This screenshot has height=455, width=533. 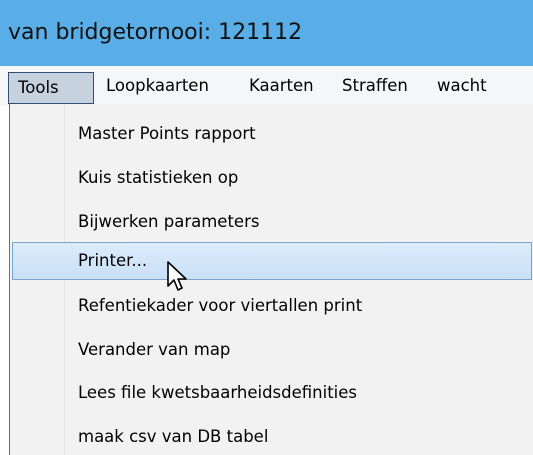 What do you see at coordinates (157, 86) in the screenshot?
I see `menu-loopkaarten: Loopkaarten` at bounding box center [157, 86].